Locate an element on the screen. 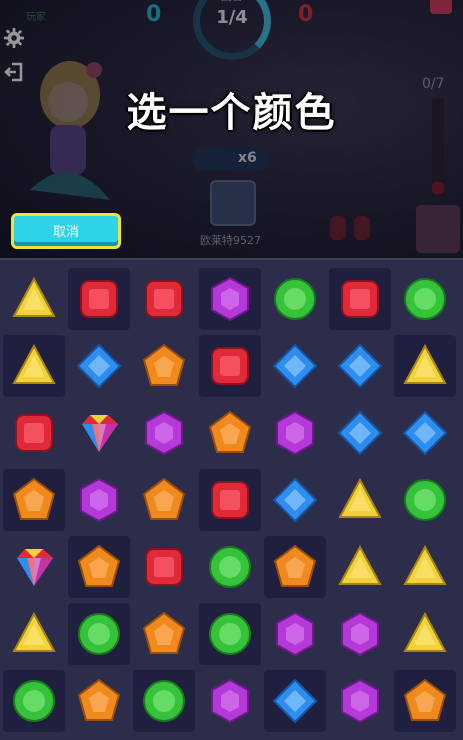 Image resolution: width=463 pixels, height=740 pixels. choose-color-prompt: 选一个颜色 is located at coordinates (231, 113).